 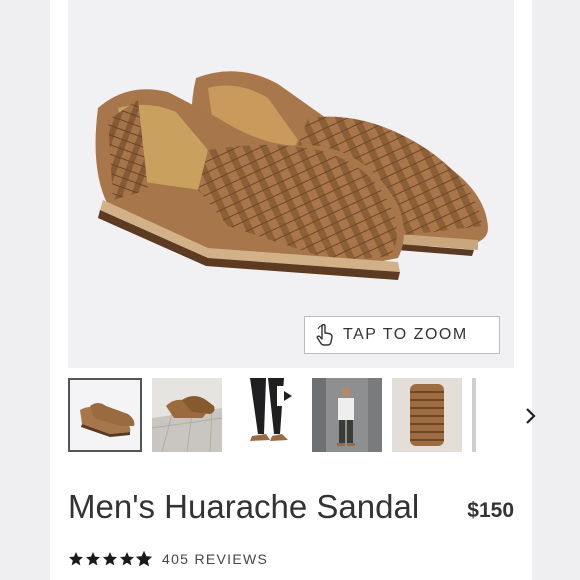 I want to click on thumb-shoes-pair, so click(x=105, y=415).